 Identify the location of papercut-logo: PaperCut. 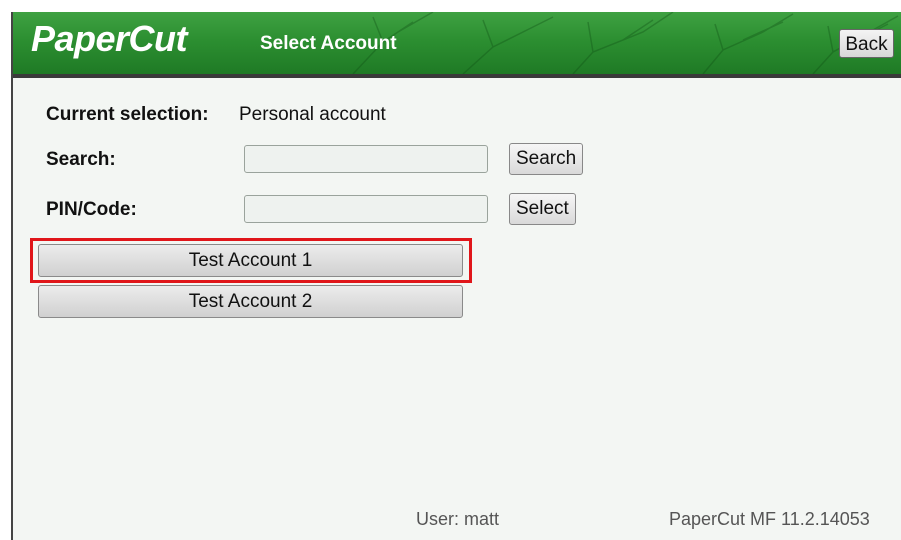
(109, 38).